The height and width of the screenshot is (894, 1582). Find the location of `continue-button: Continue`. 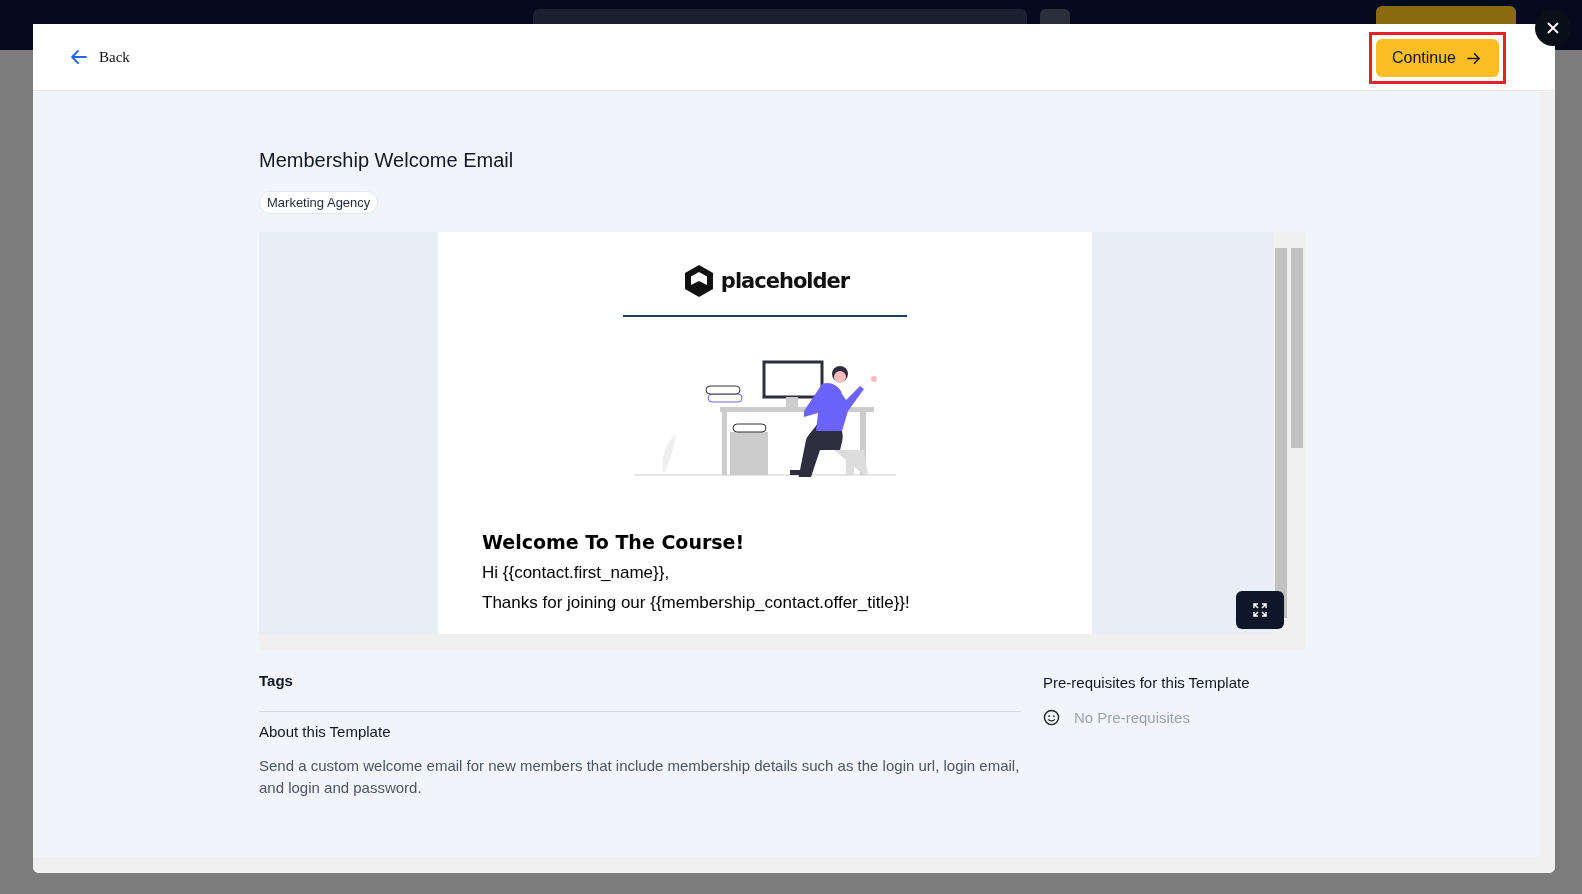

continue-button: Continue is located at coordinates (1437, 58).